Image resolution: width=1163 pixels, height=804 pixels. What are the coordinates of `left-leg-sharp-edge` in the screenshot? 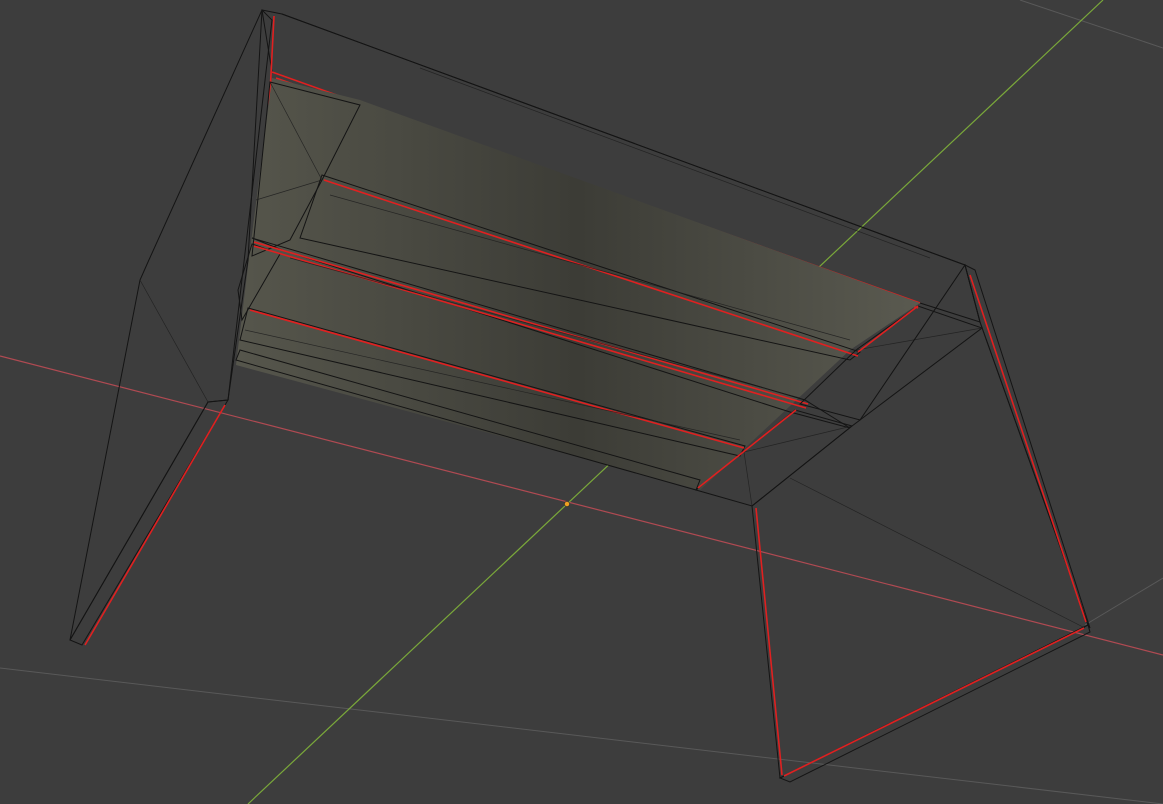 It's located at (155, 525).